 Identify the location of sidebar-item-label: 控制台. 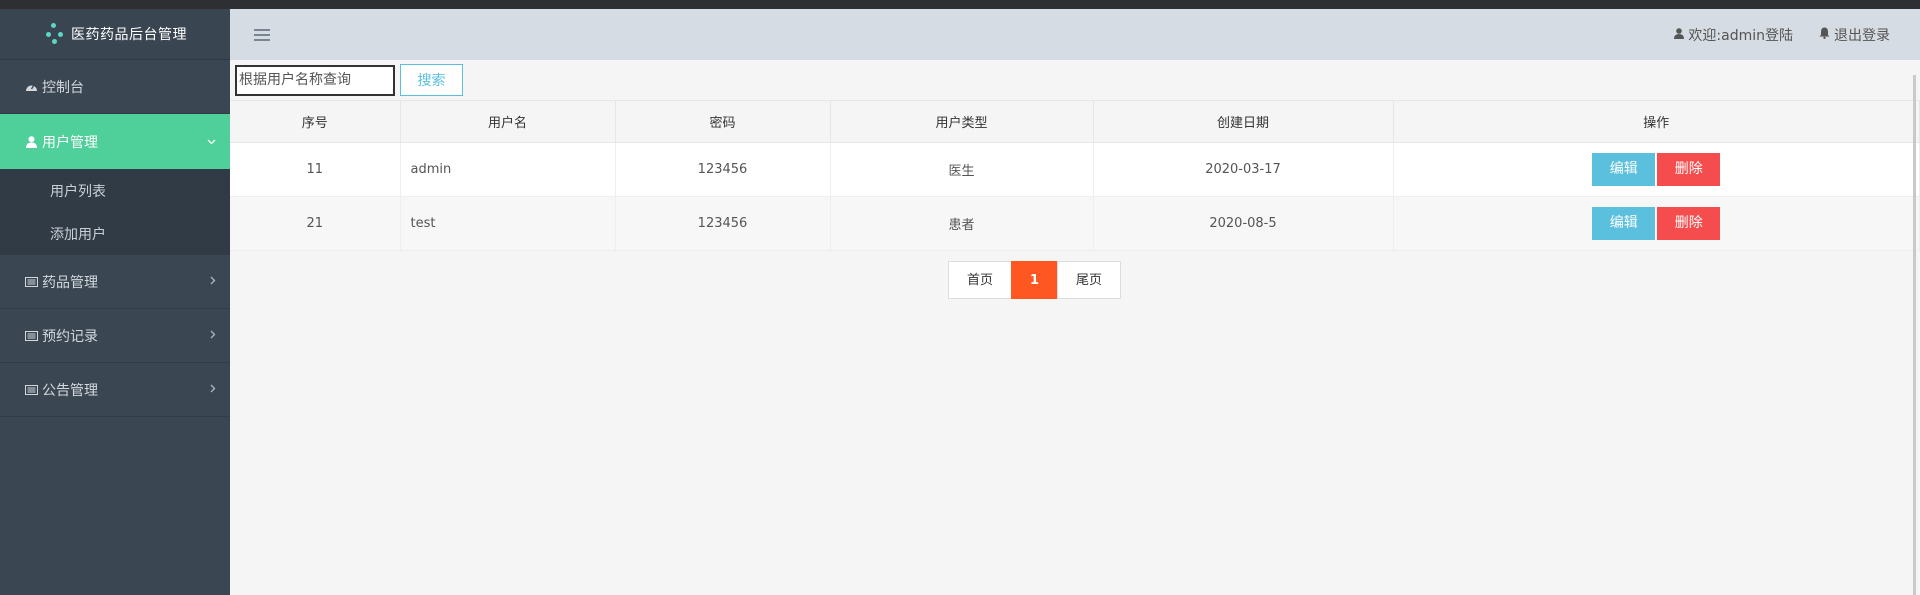
(63, 87).